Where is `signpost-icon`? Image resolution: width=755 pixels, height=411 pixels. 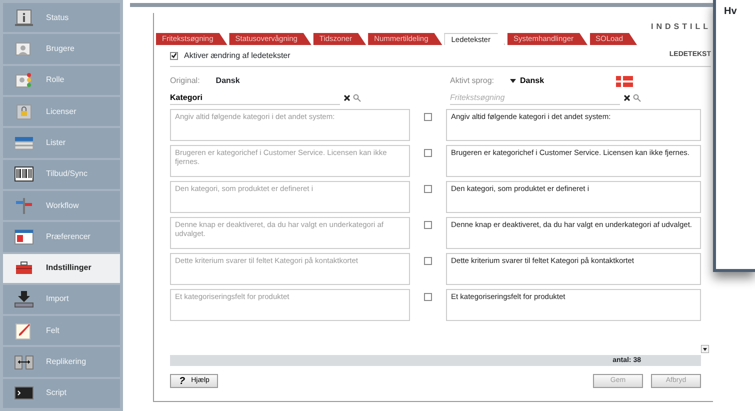 signpost-icon is located at coordinates (24, 206).